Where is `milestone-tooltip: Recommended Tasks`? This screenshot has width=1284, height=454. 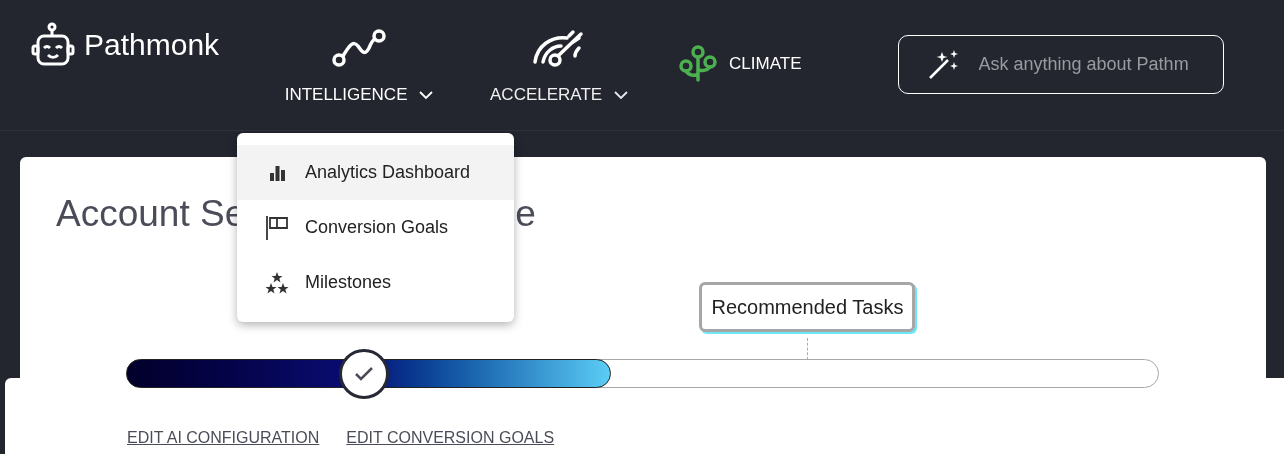
milestone-tooltip: Recommended Tasks is located at coordinates (807, 307).